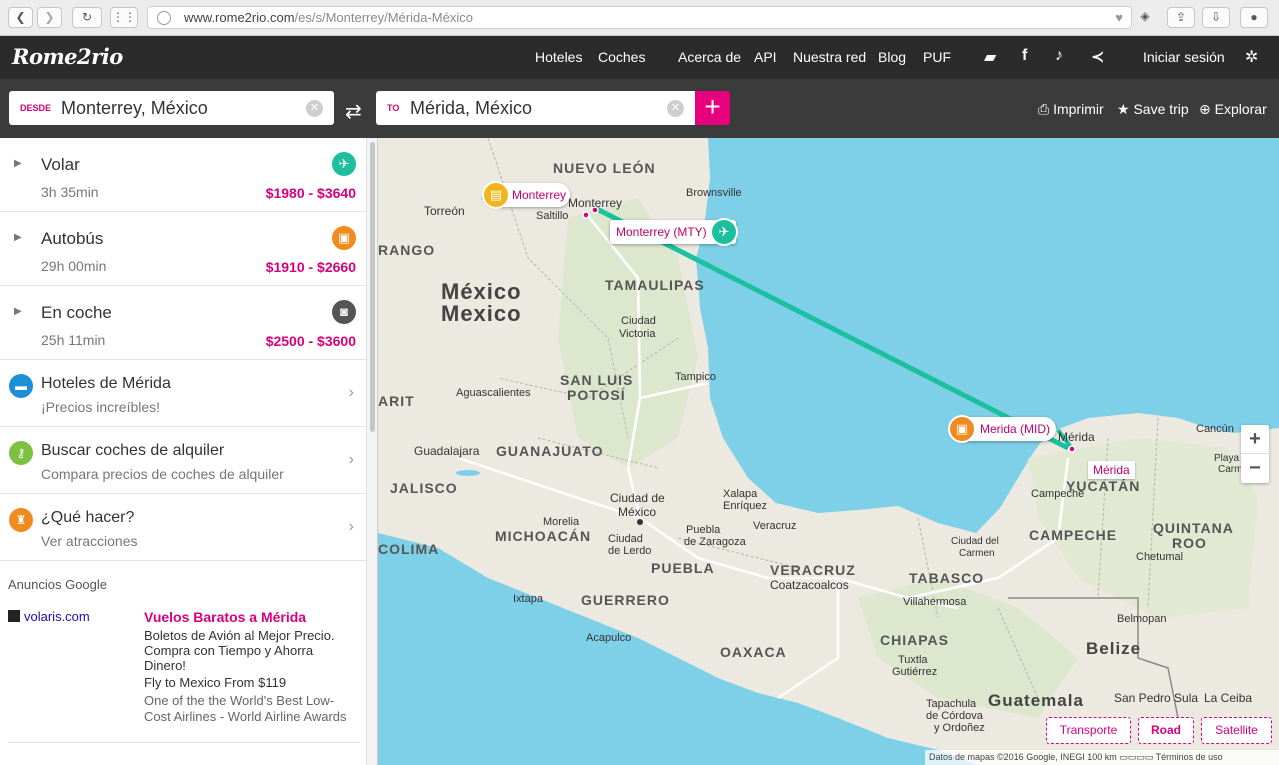 This screenshot has width=1279, height=765. Describe the element at coordinates (49, 616) in the screenshot. I see `ad-source-link: volaris.com` at that location.